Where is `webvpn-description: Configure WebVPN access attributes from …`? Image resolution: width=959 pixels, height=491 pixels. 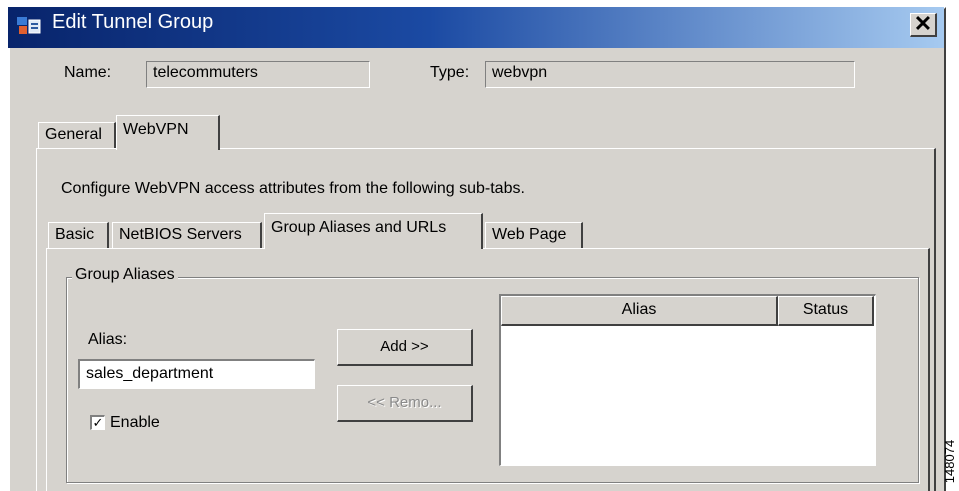
webvpn-description: Configure WebVPN access attributes from … is located at coordinates (293, 188).